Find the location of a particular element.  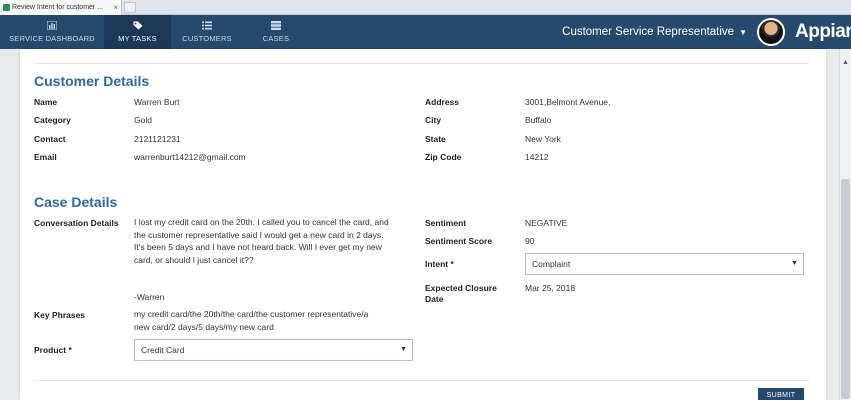

scroll-thumb is located at coordinates (845, 289).